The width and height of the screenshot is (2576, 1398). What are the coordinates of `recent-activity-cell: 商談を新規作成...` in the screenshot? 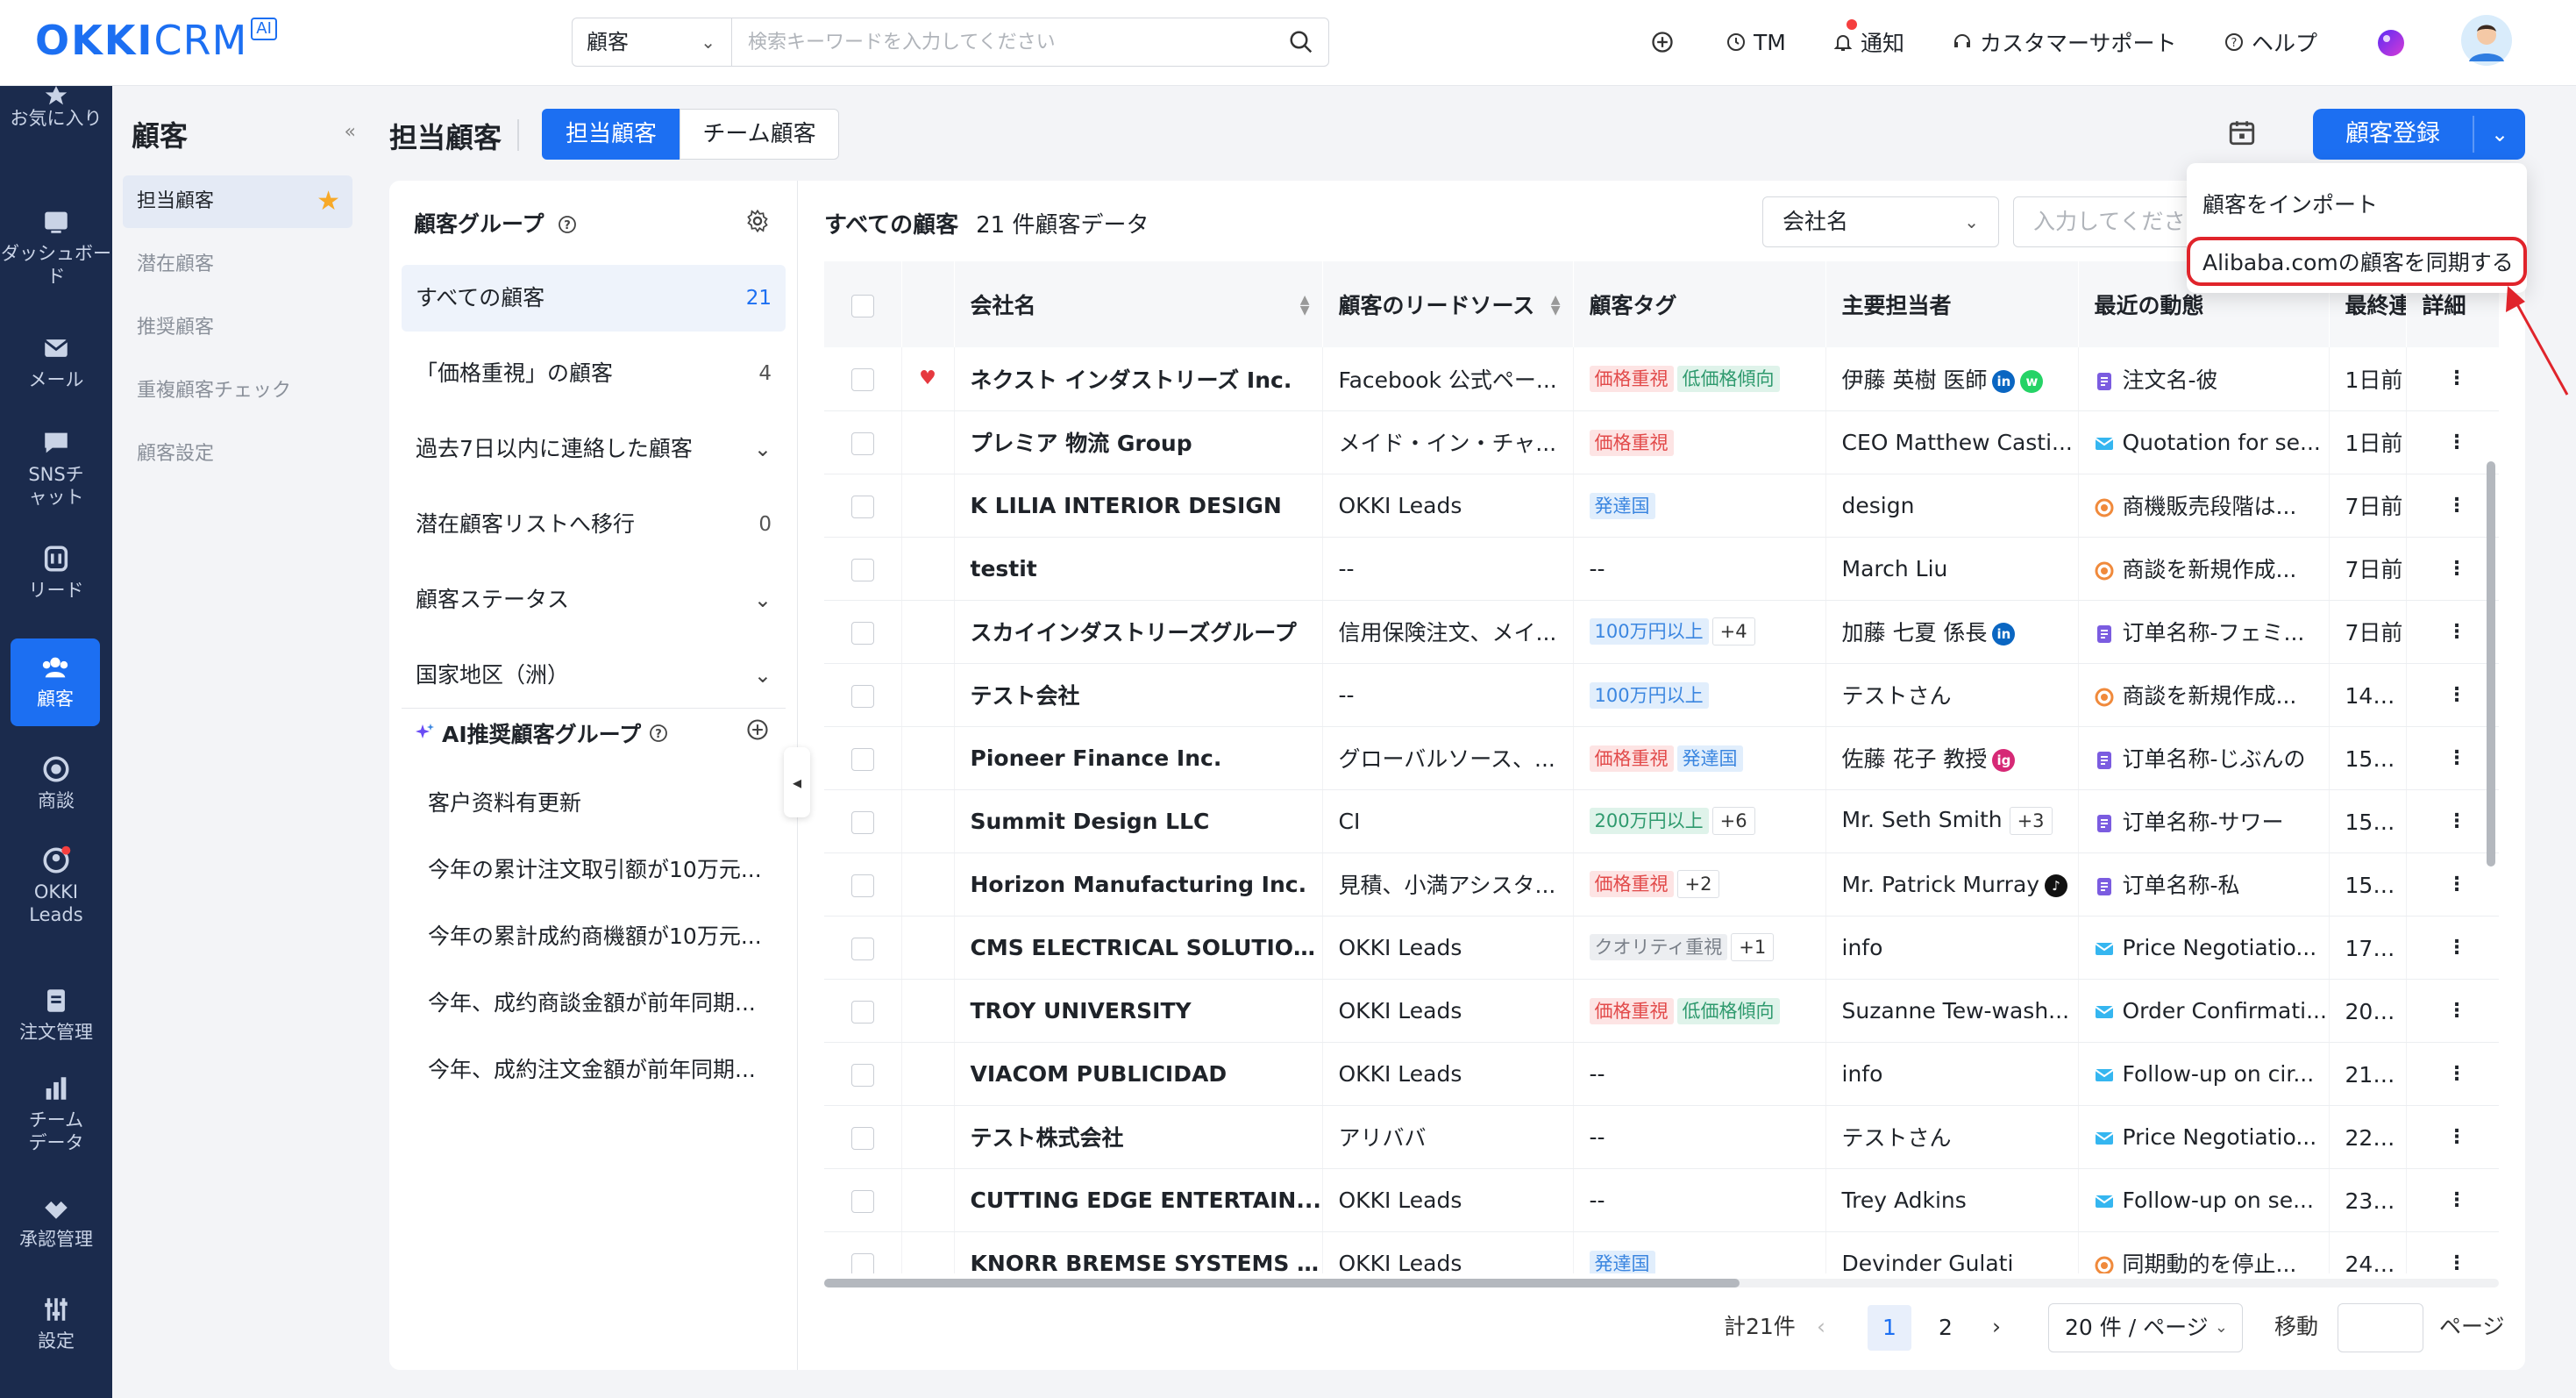 It's located at (2204, 695).